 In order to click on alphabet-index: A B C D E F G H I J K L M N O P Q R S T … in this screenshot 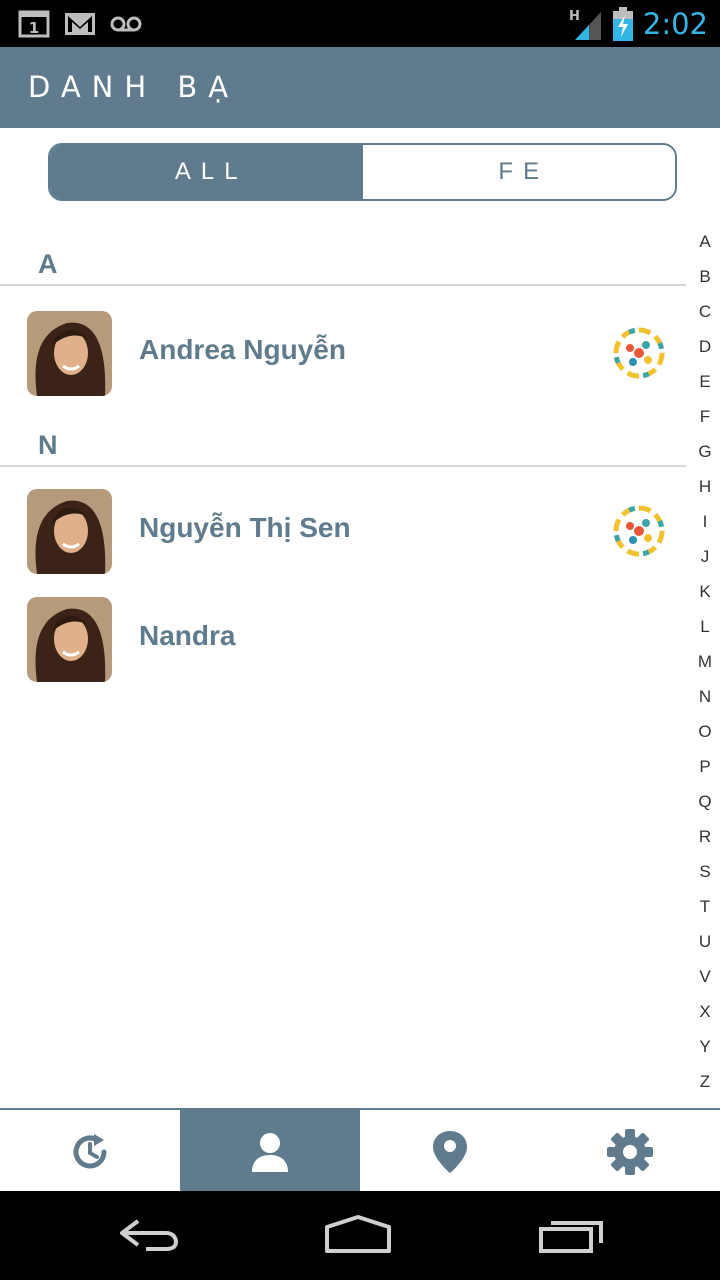, I will do `click(705, 667)`.